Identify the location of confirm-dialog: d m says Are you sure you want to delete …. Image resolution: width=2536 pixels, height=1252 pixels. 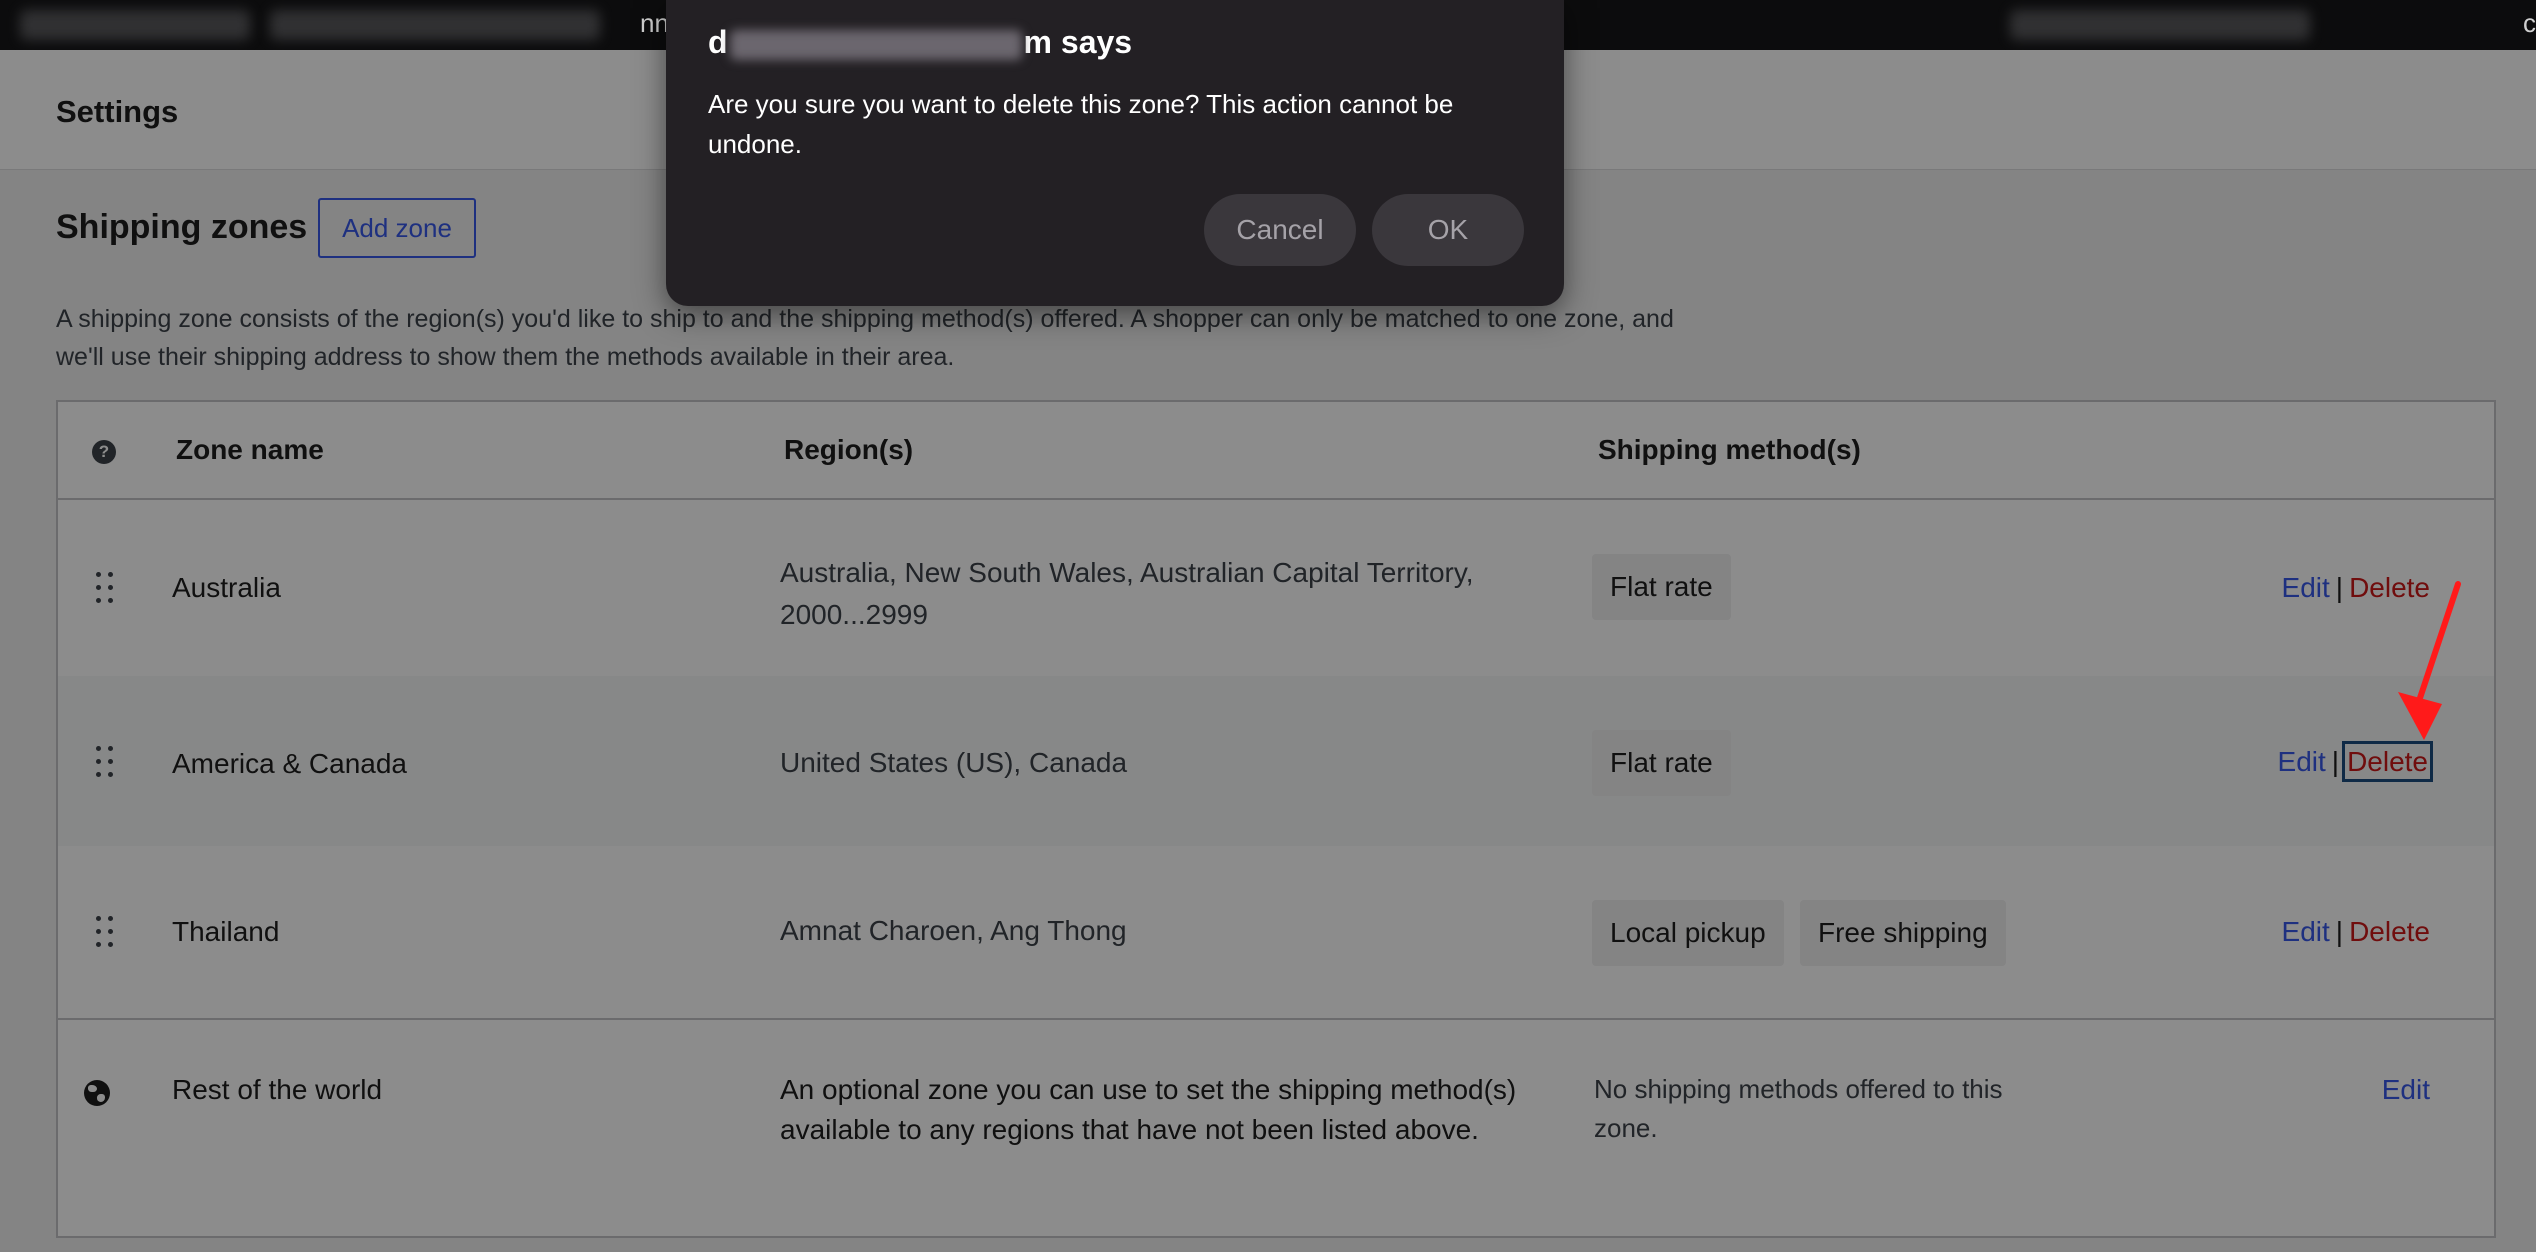
(1115, 153).